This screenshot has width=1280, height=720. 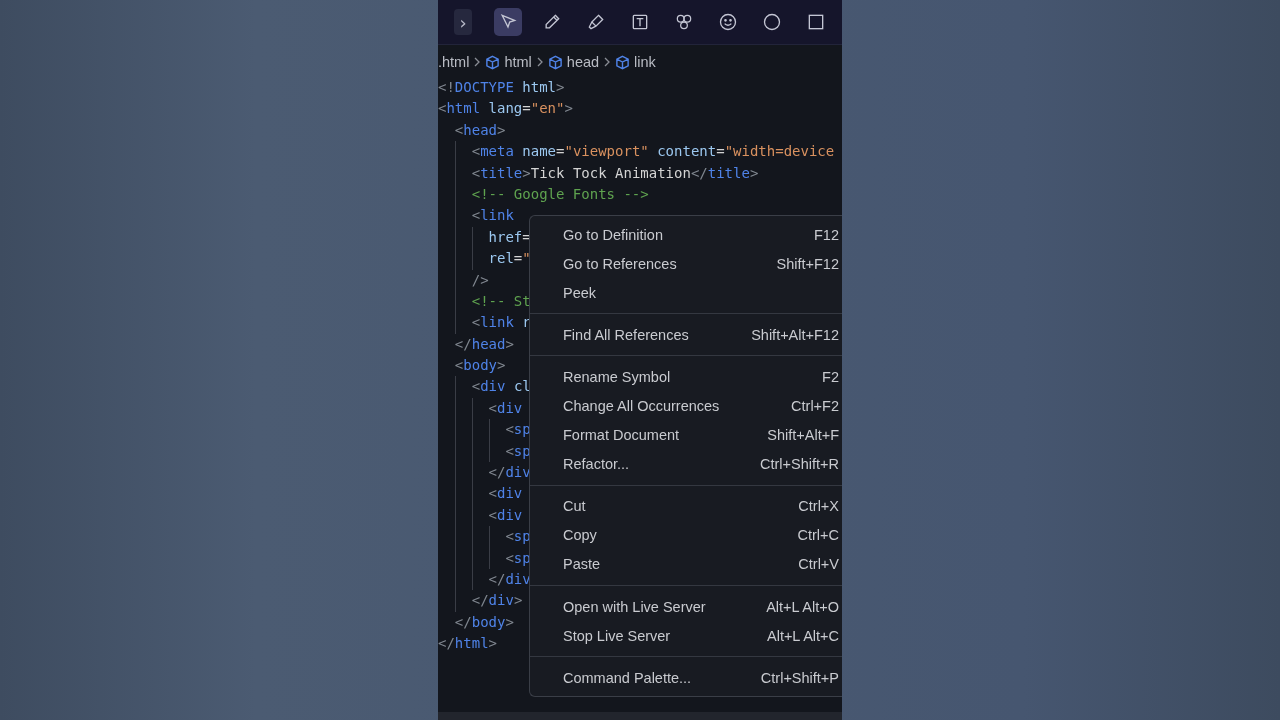 I want to click on code-line: <div cl, so click(x=500, y=386).